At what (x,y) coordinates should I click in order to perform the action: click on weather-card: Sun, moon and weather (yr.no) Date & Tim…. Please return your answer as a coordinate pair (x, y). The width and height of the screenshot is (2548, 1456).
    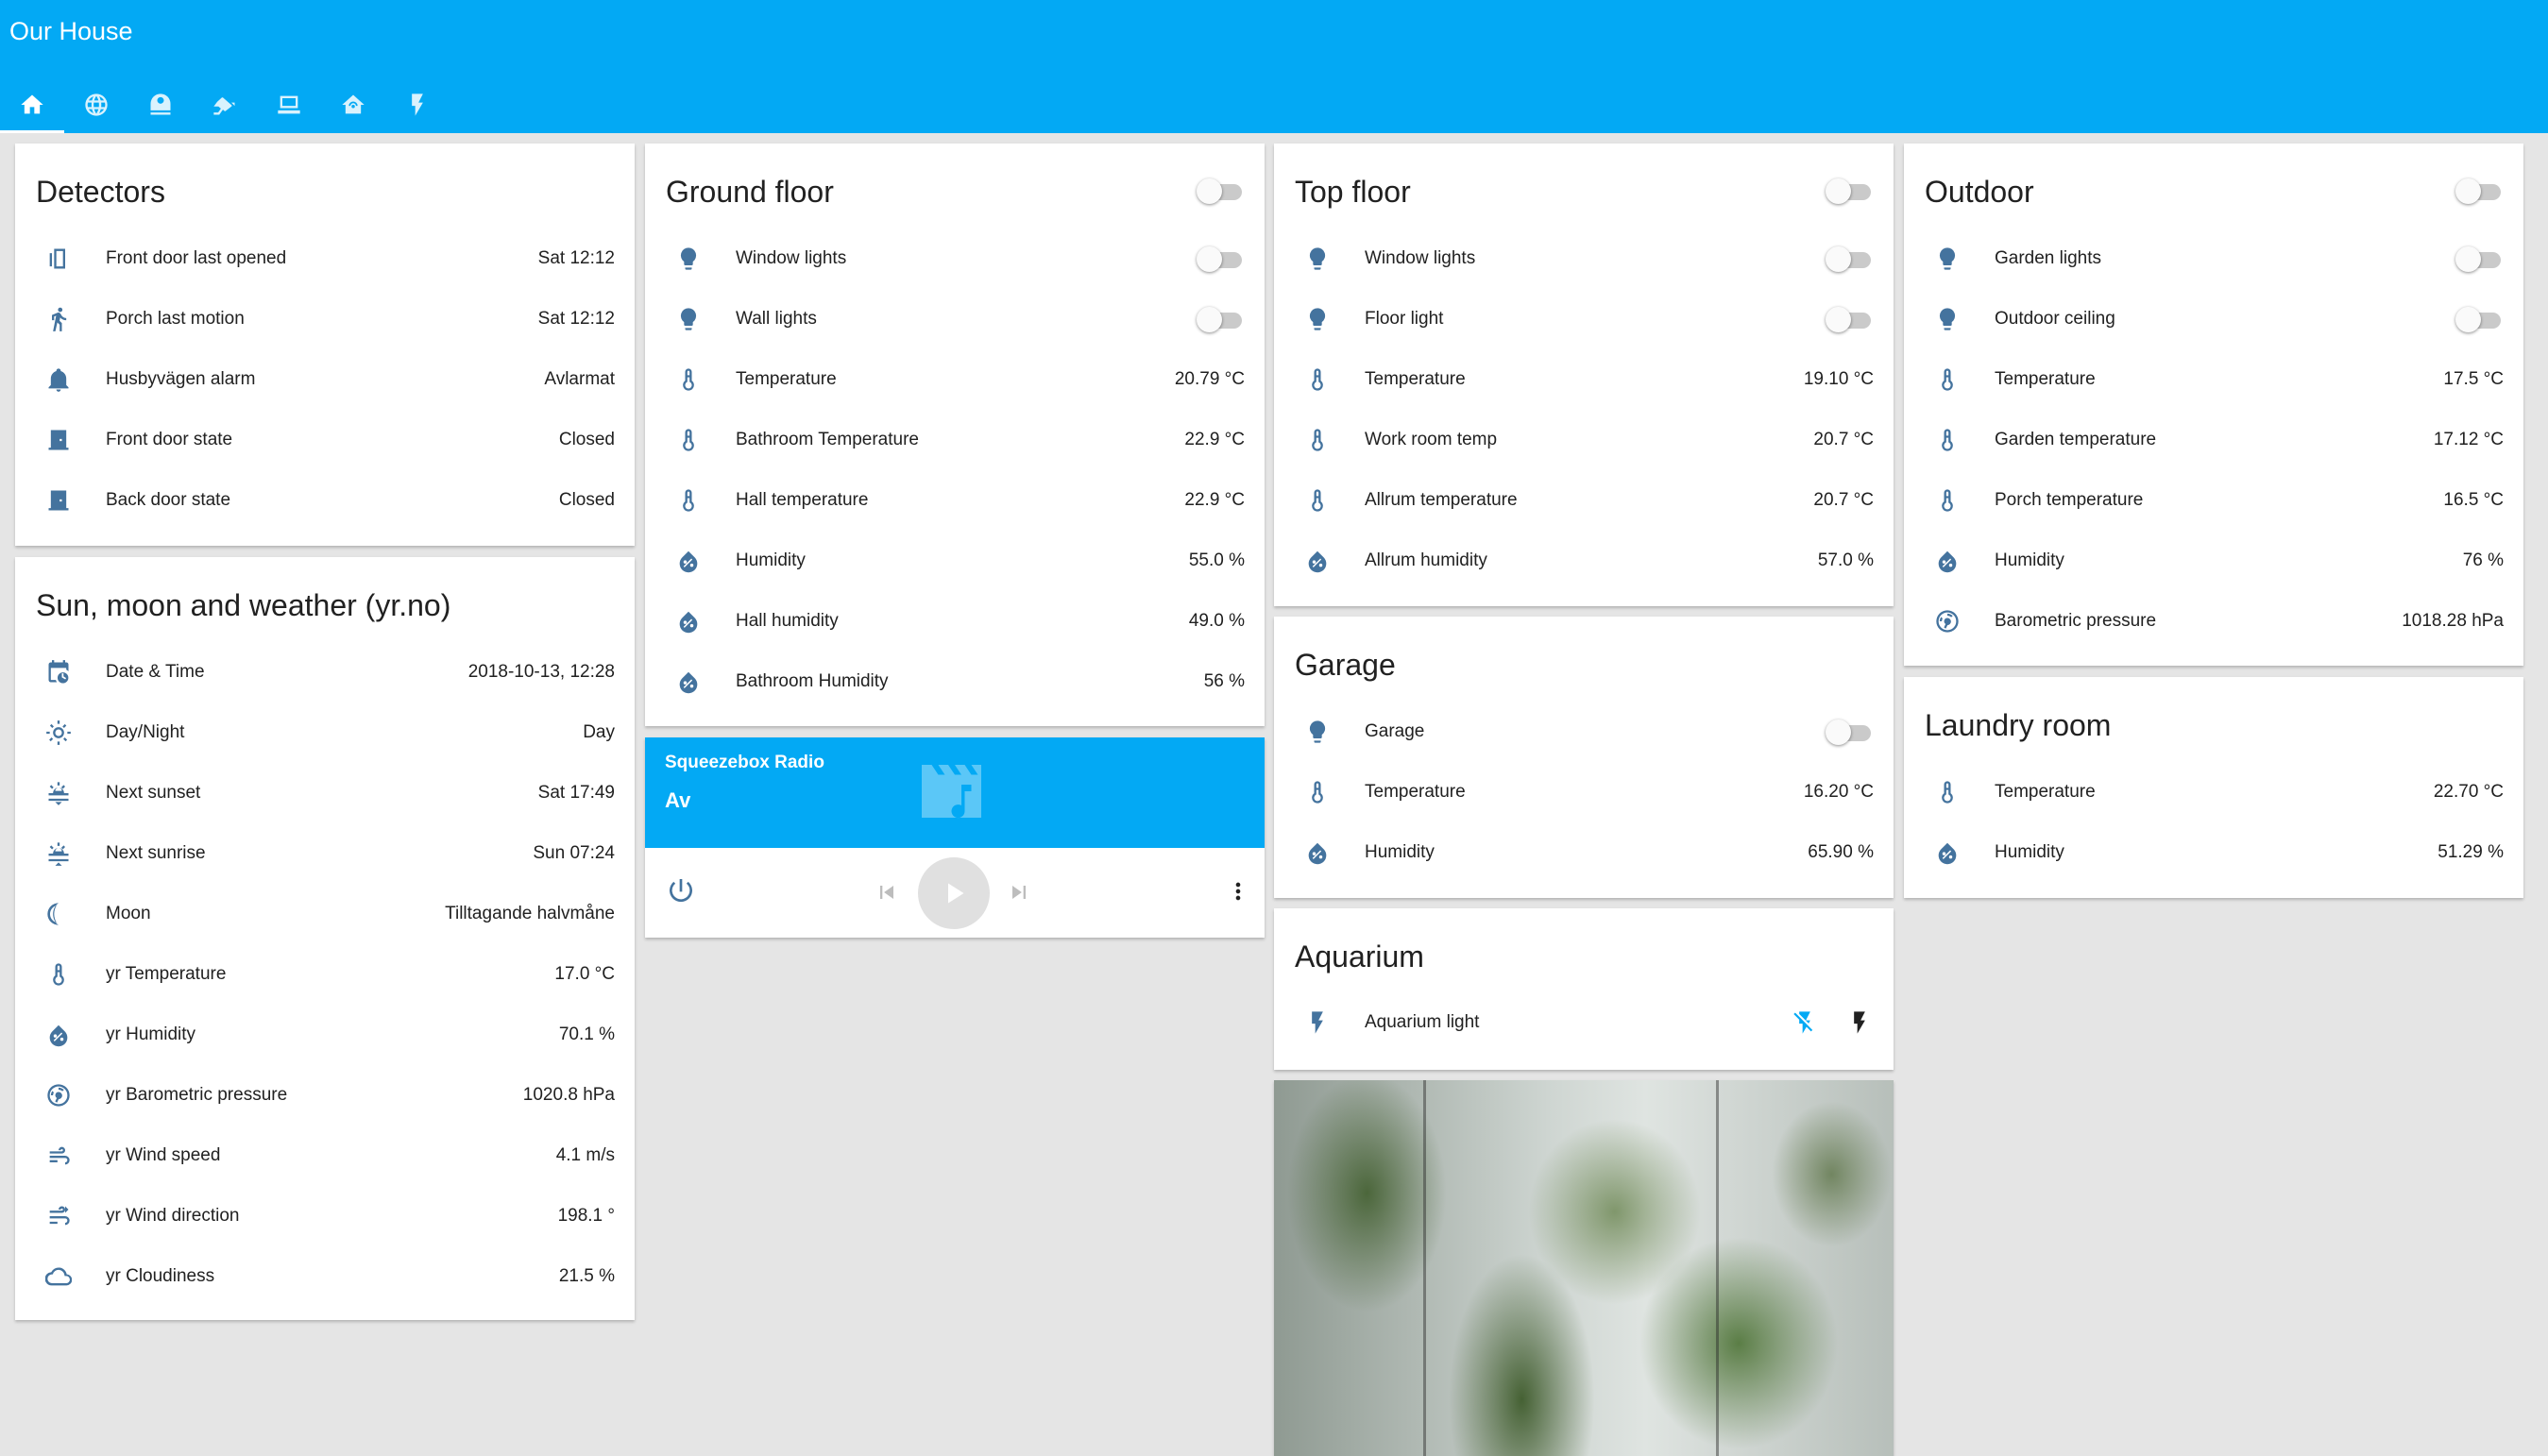
    Looking at the image, I should click on (325, 938).